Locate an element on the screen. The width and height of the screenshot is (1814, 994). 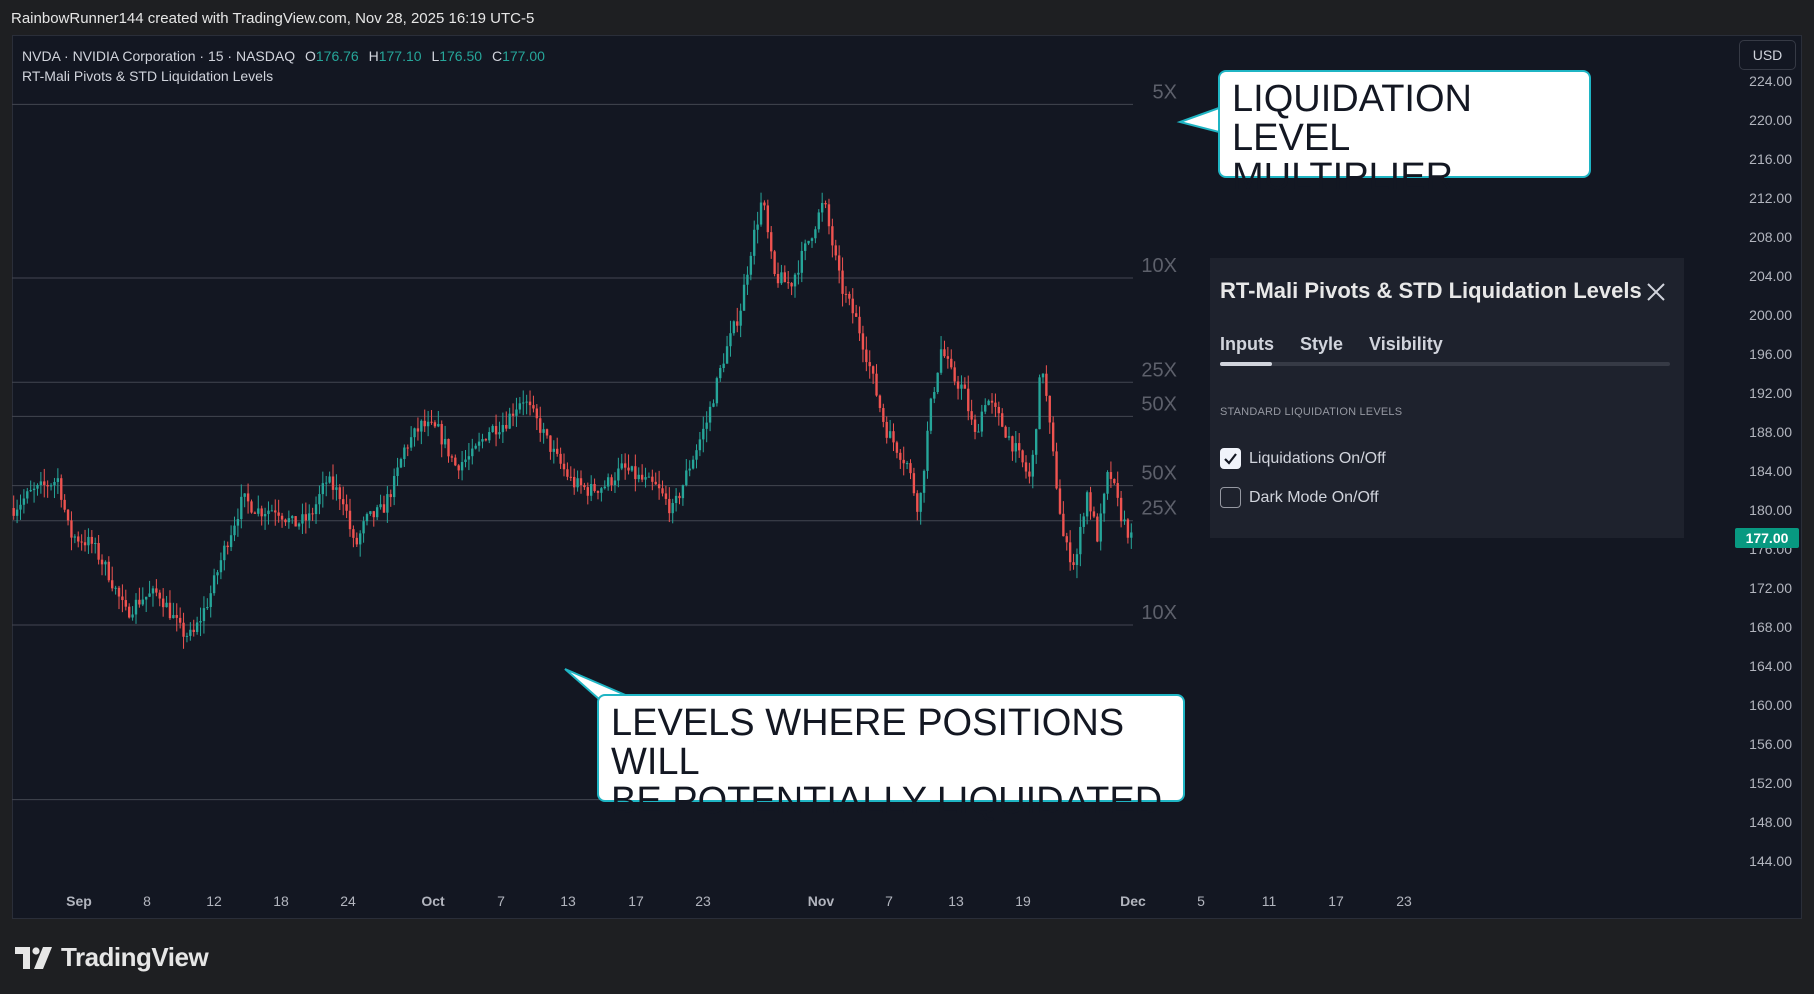
price-tick-label: 144.00 is located at coordinates (1770, 861).